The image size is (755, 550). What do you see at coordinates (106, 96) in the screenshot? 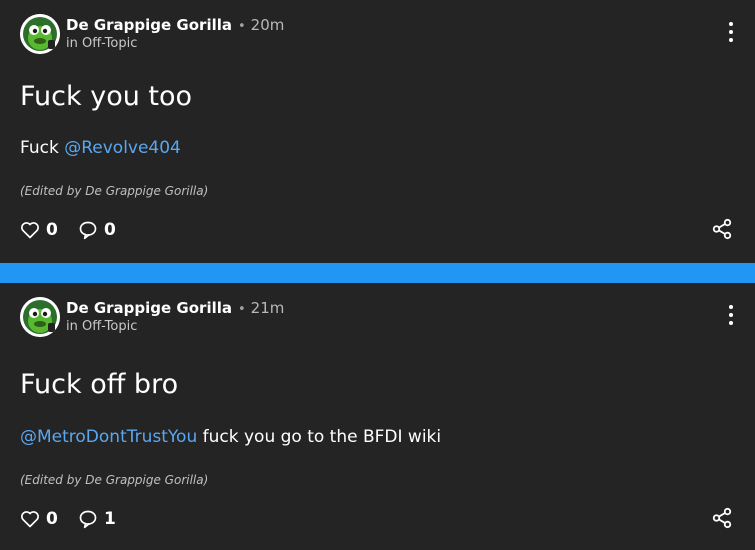
I see `post-title: Fuck you too` at bounding box center [106, 96].